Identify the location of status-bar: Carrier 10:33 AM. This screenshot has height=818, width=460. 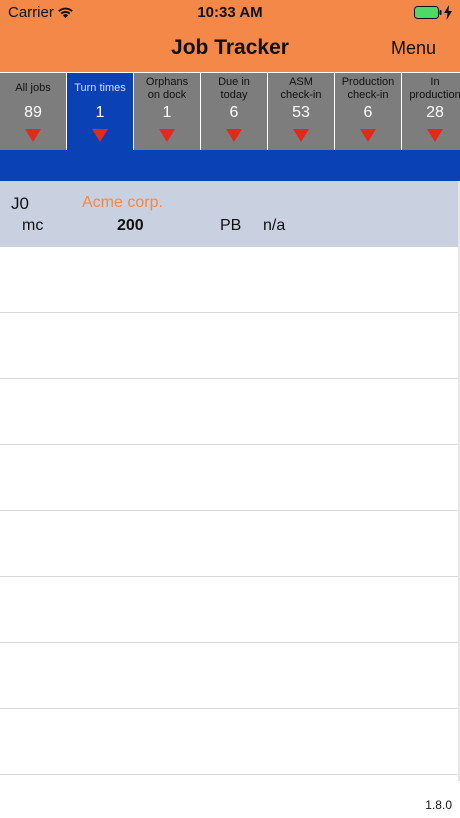
(230, 13).